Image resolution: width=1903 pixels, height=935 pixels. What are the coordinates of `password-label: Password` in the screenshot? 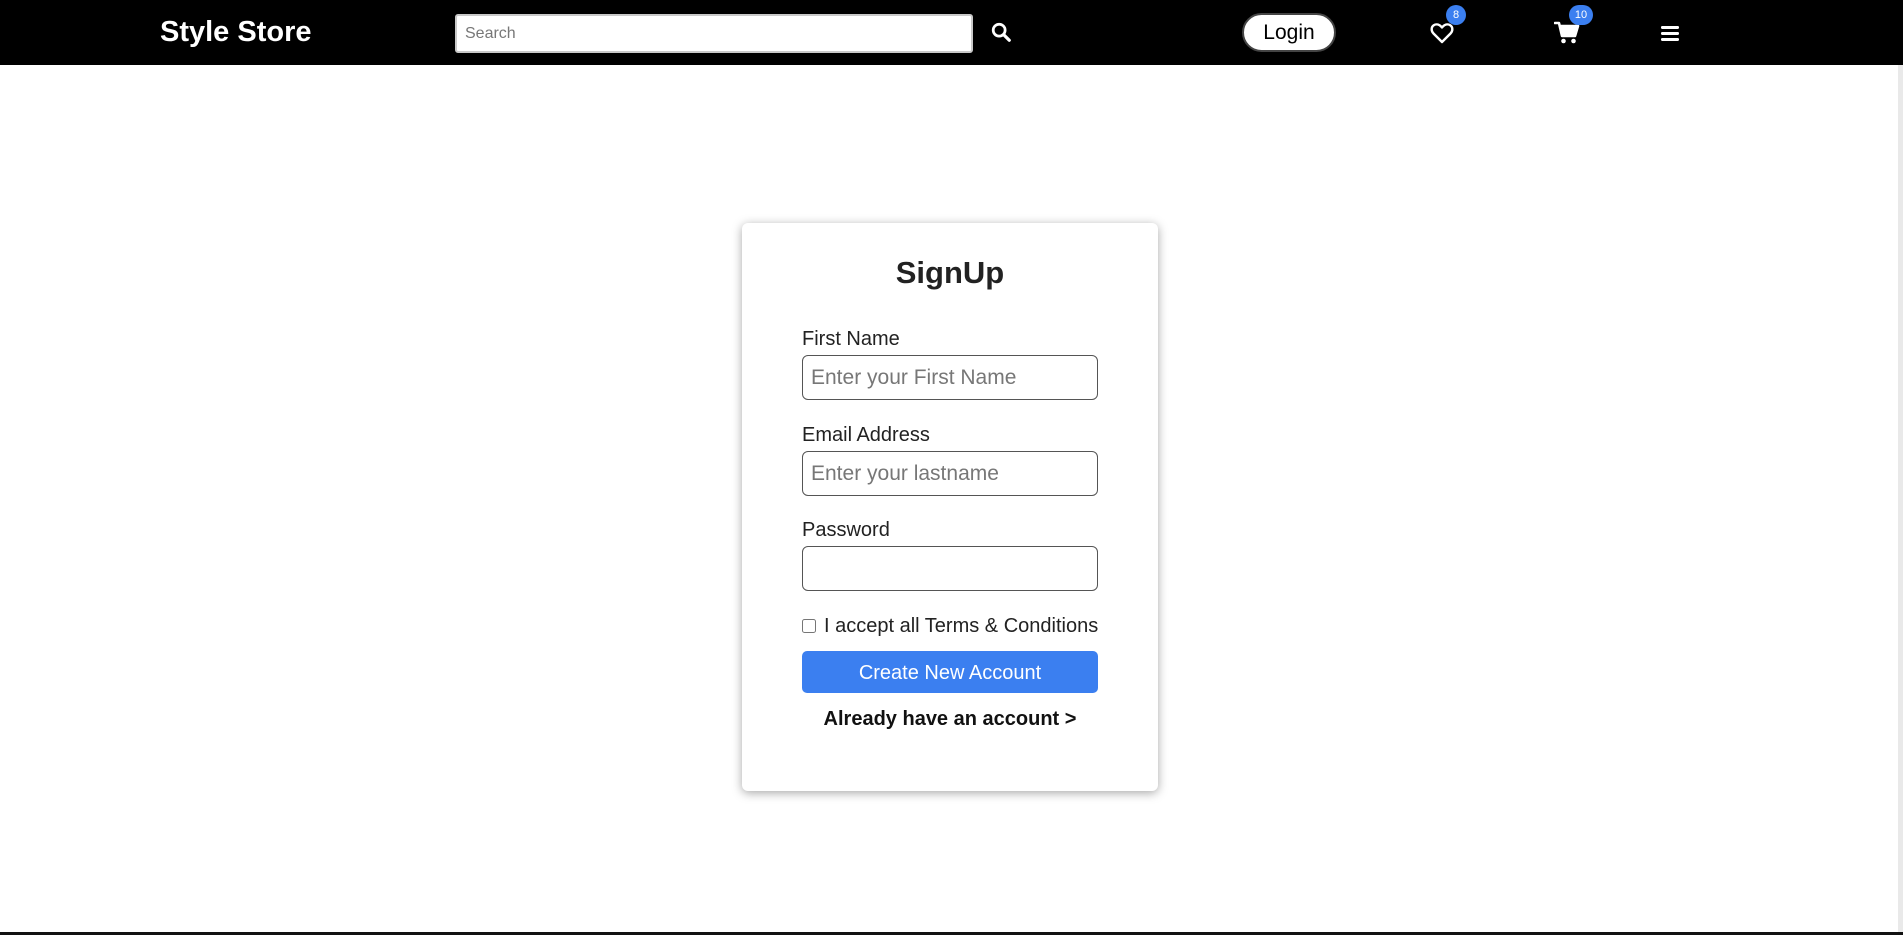 It's located at (846, 530).